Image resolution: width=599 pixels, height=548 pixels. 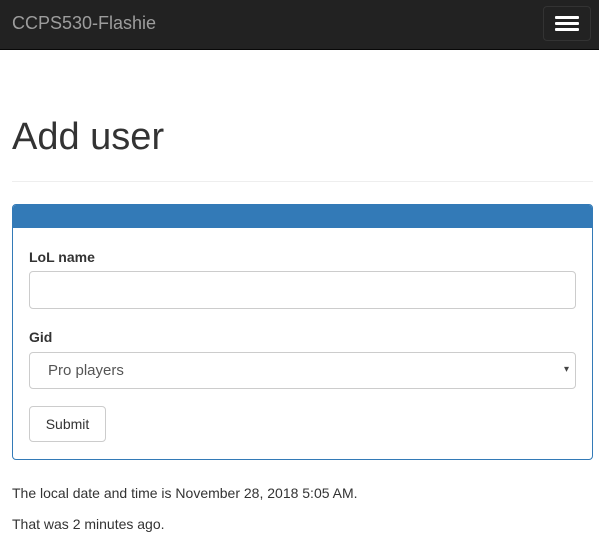 I want to click on gid-selected-value: Pro players, so click(x=86, y=370).